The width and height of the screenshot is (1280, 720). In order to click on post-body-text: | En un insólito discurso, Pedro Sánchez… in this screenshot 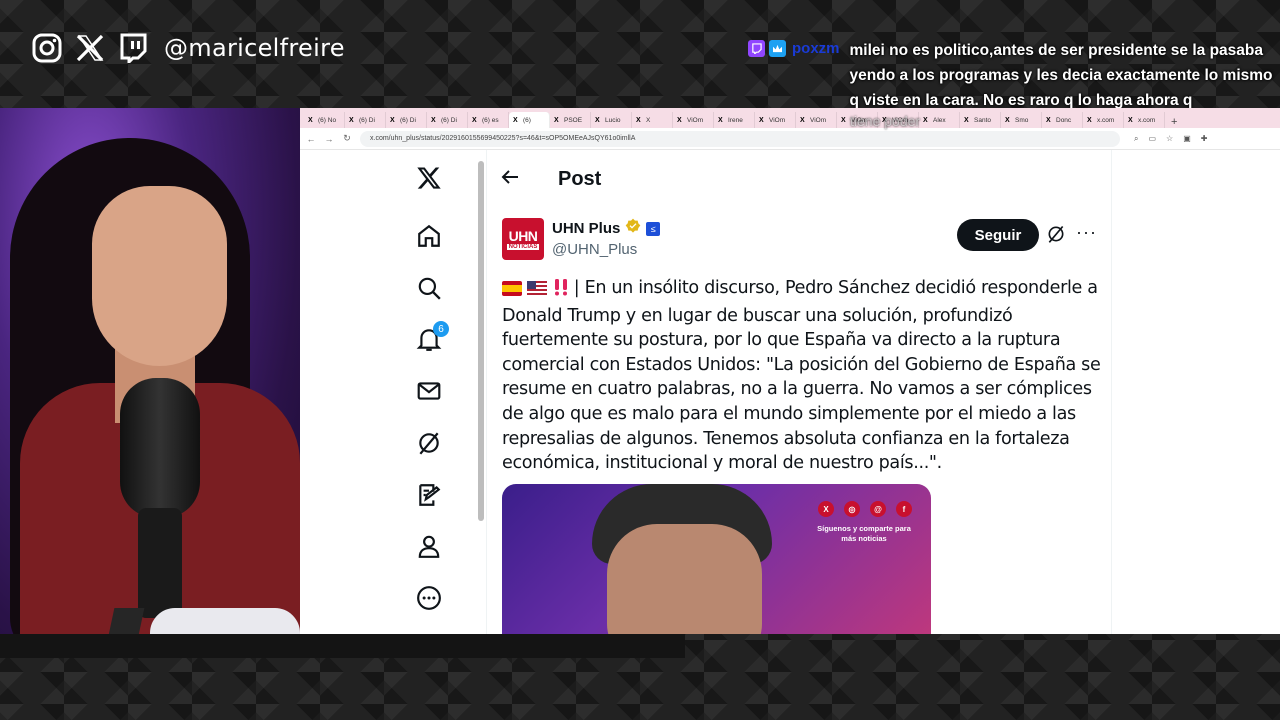, I will do `click(801, 376)`.